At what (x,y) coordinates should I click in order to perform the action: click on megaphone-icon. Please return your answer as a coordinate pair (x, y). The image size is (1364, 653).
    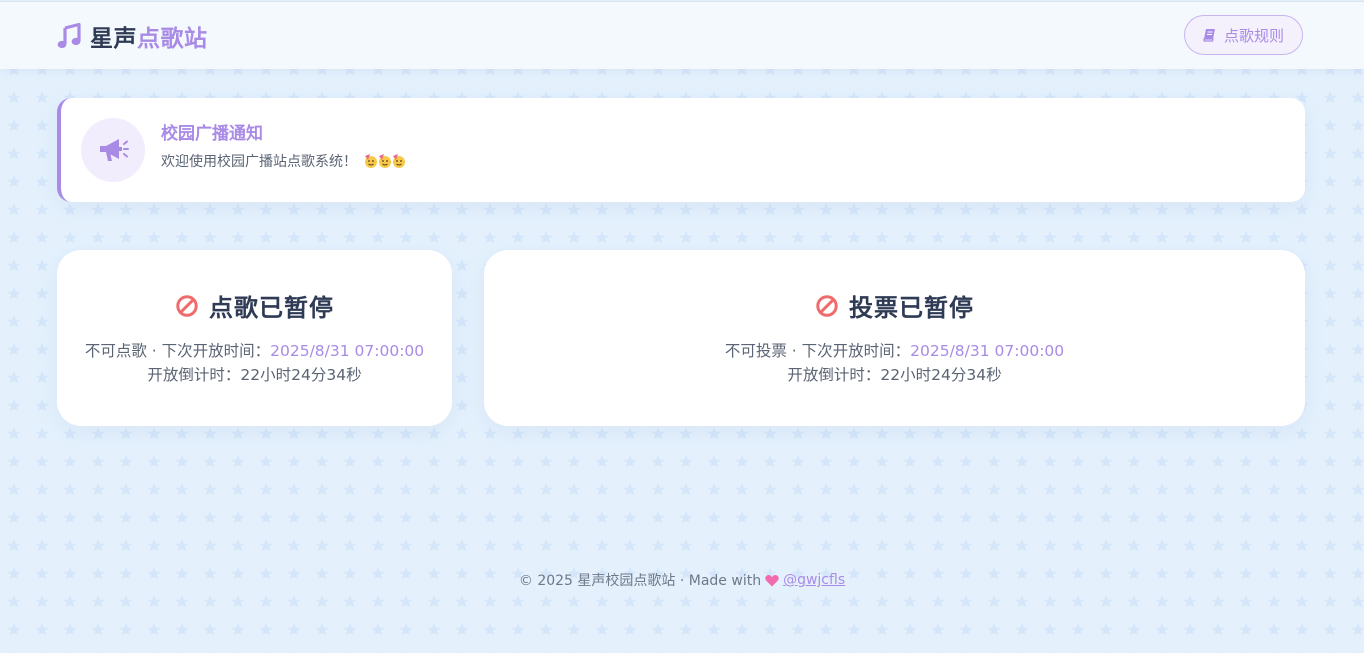
    Looking at the image, I should click on (113, 150).